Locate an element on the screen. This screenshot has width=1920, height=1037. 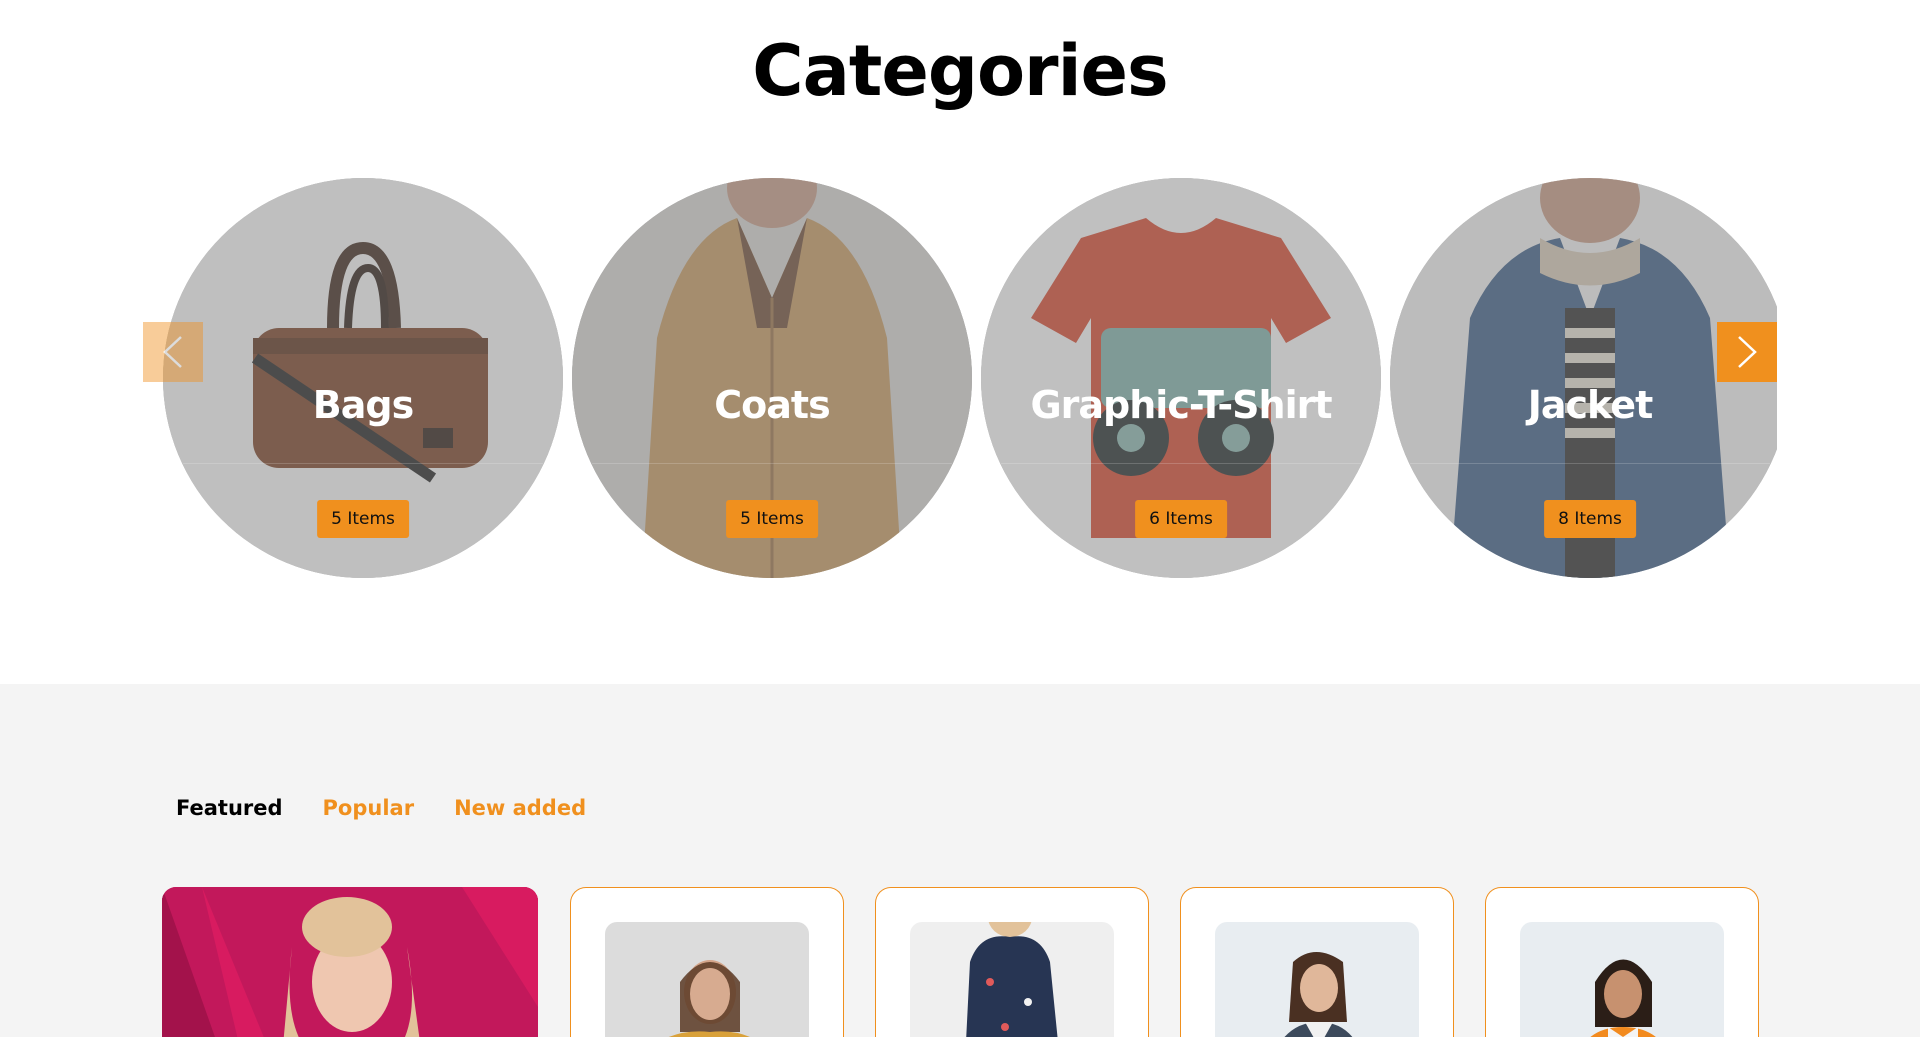
carousel-prev-button is located at coordinates (173, 352).